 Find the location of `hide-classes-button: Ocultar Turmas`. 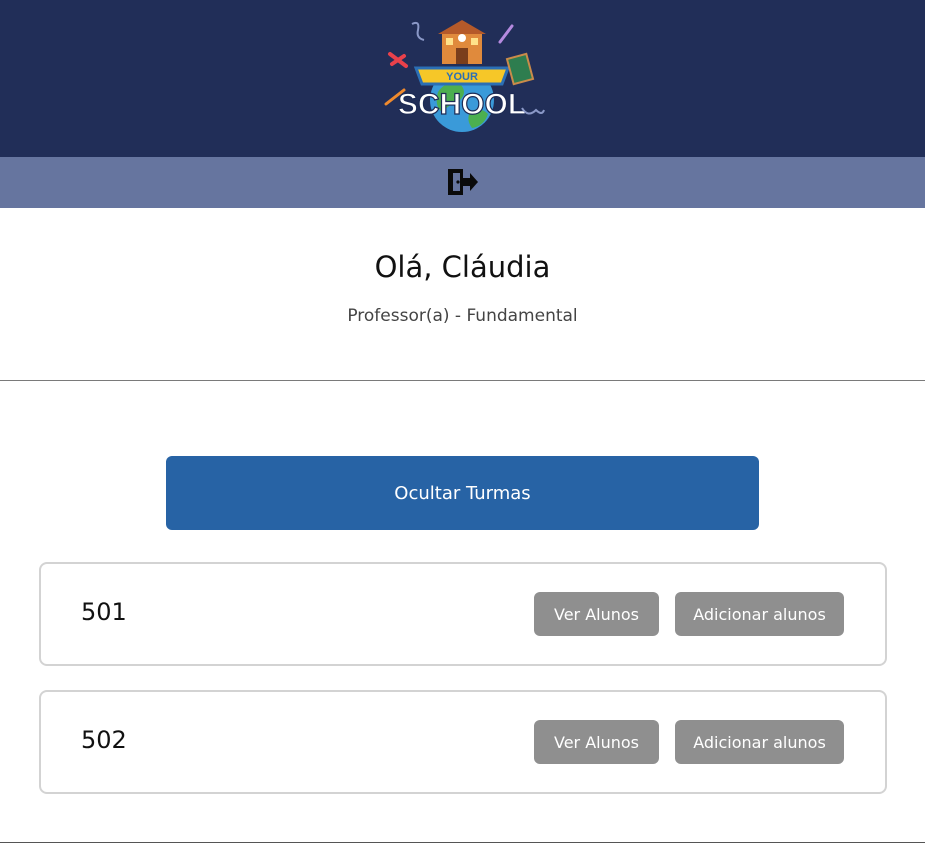

hide-classes-button: Ocultar Turmas is located at coordinates (462, 493).